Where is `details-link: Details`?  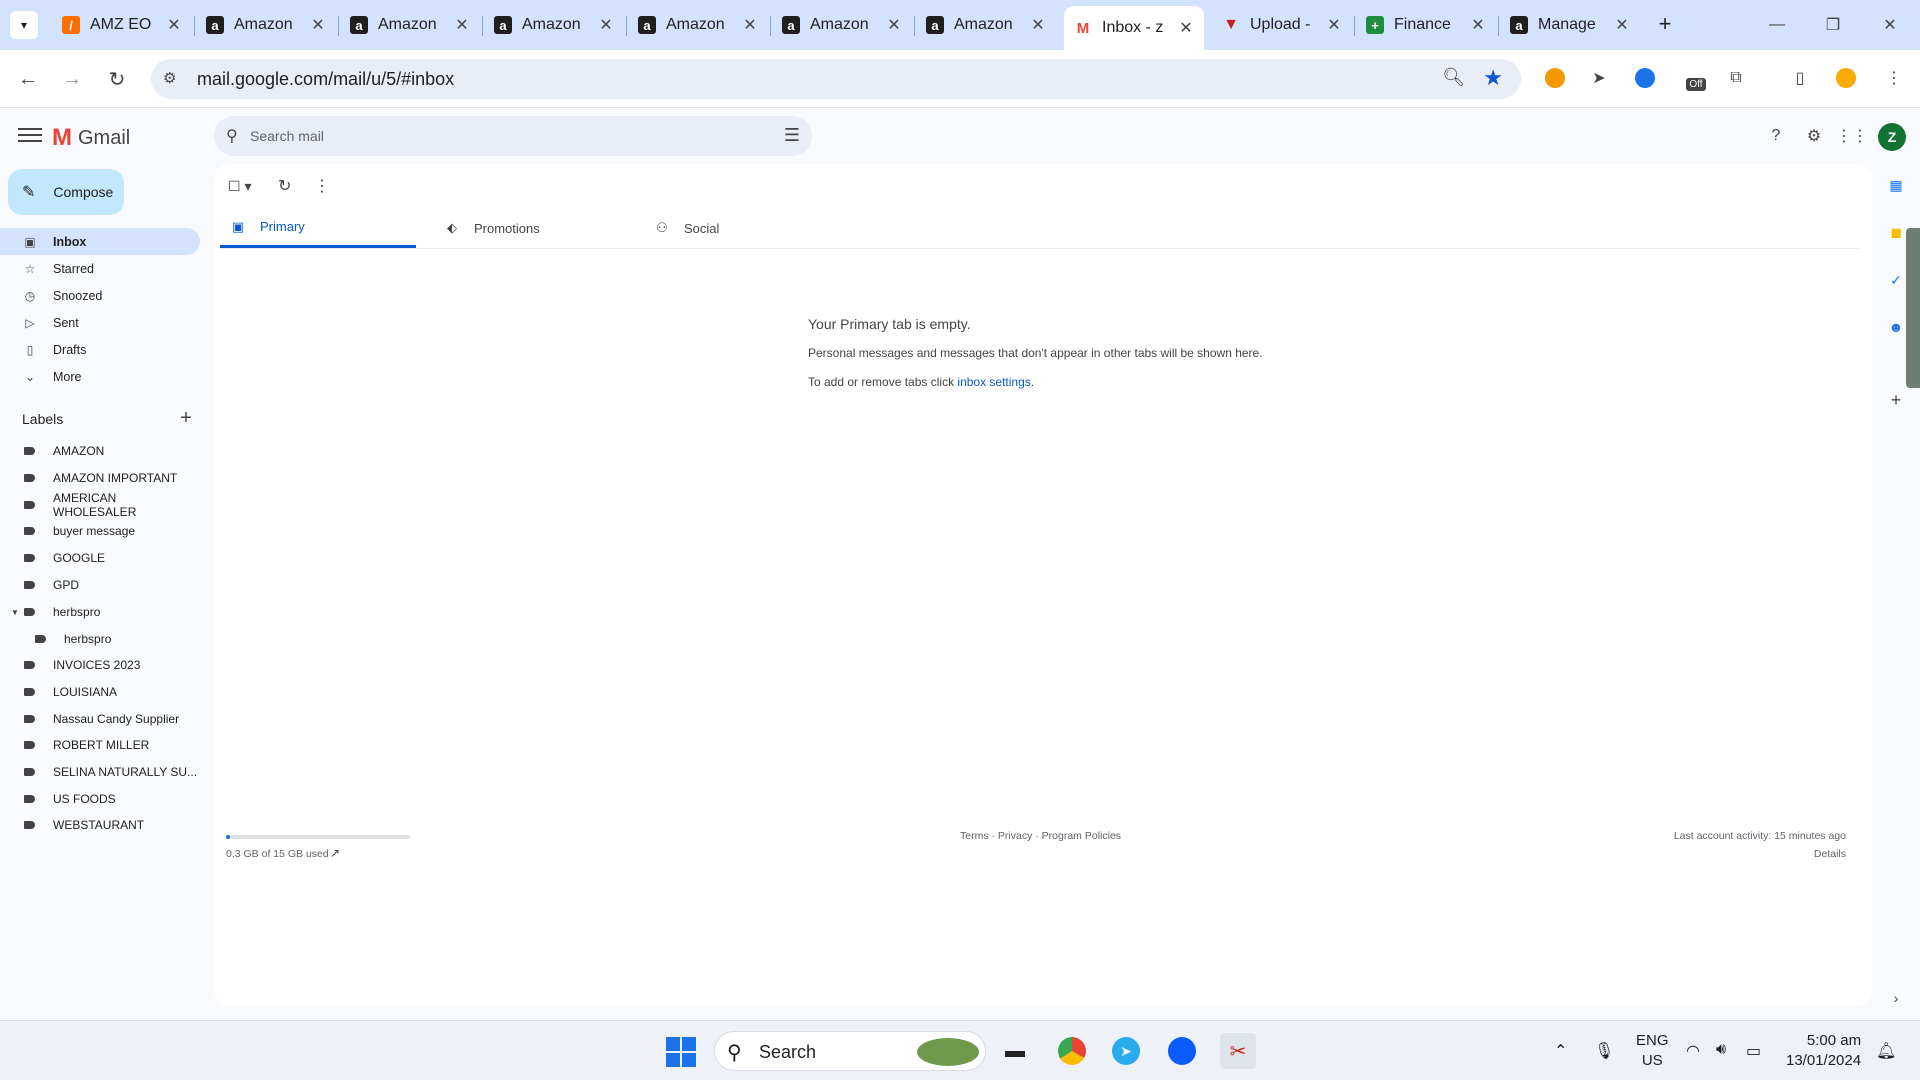 details-link: Details is located at coordinates (1760, 854).